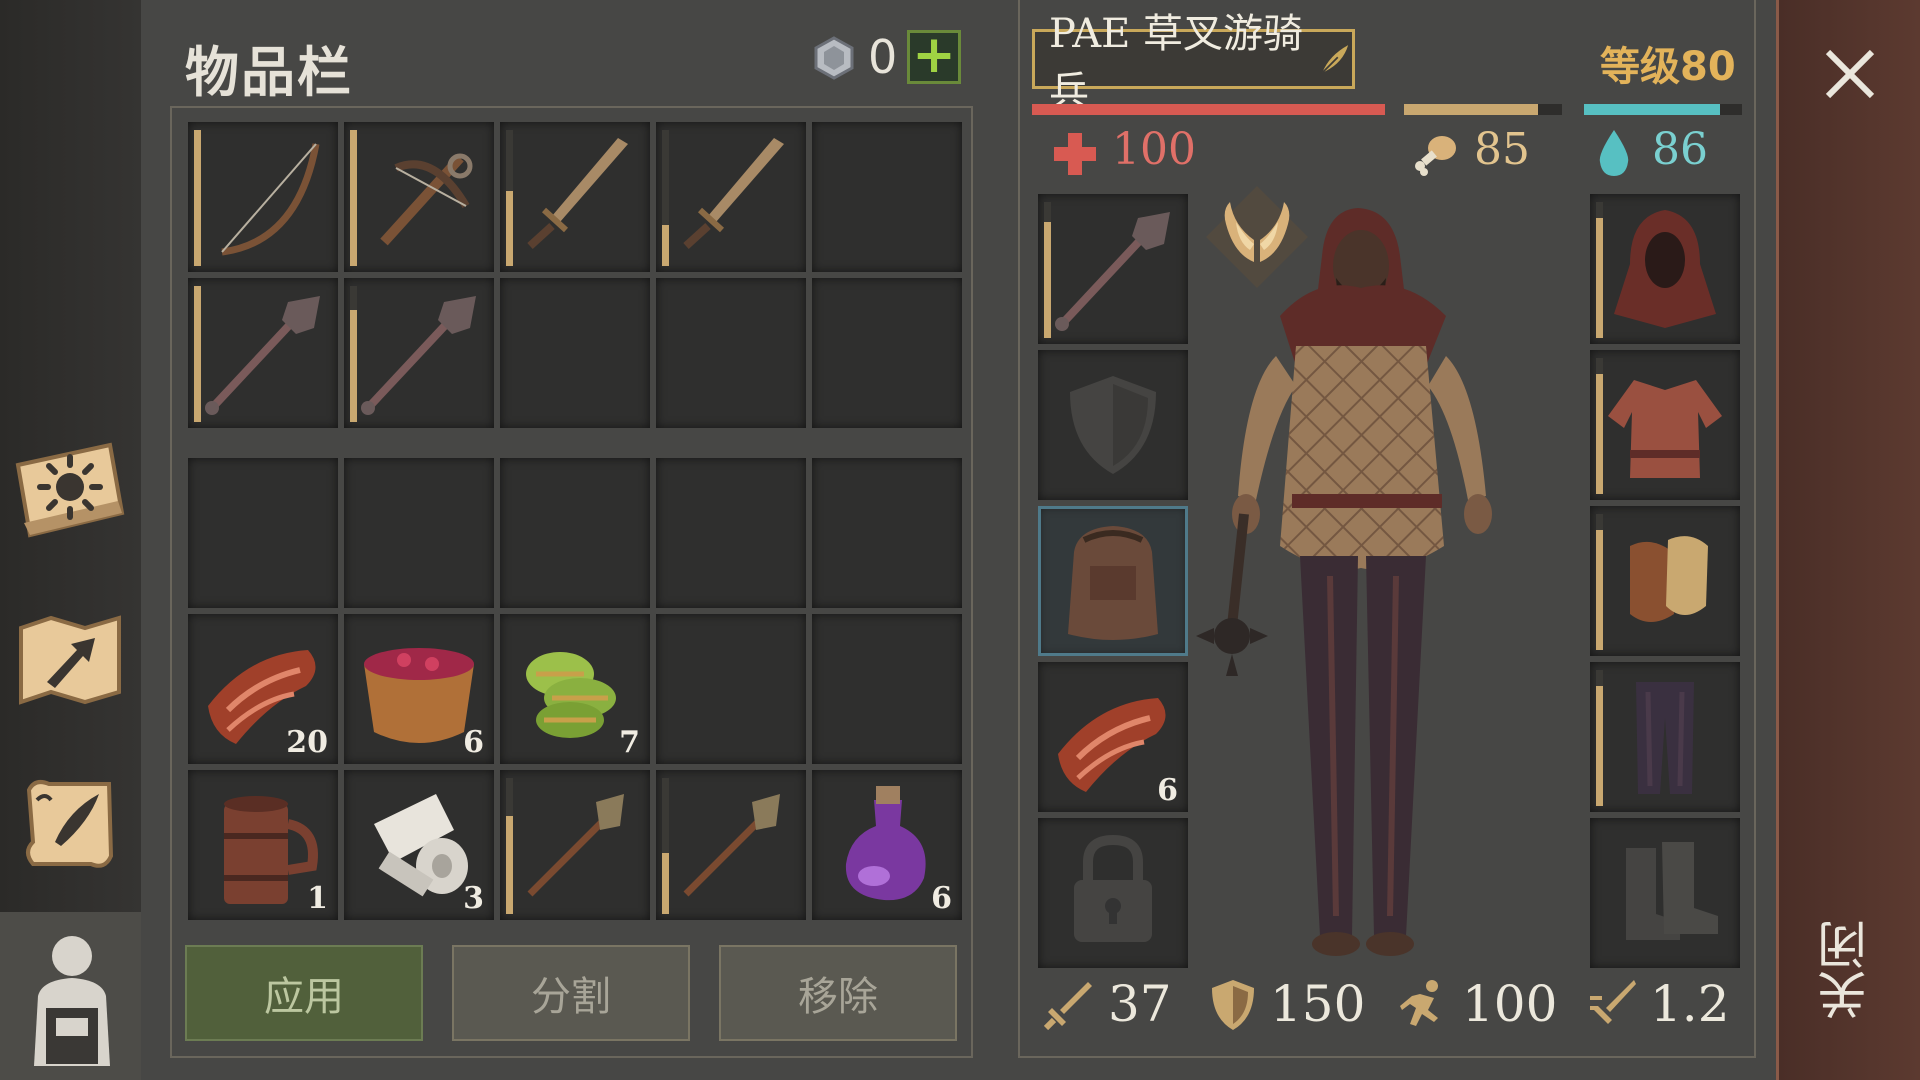  Describe the element at coordinates (426, 199) in the screenshot. I see `crossbow-icon` at that location.